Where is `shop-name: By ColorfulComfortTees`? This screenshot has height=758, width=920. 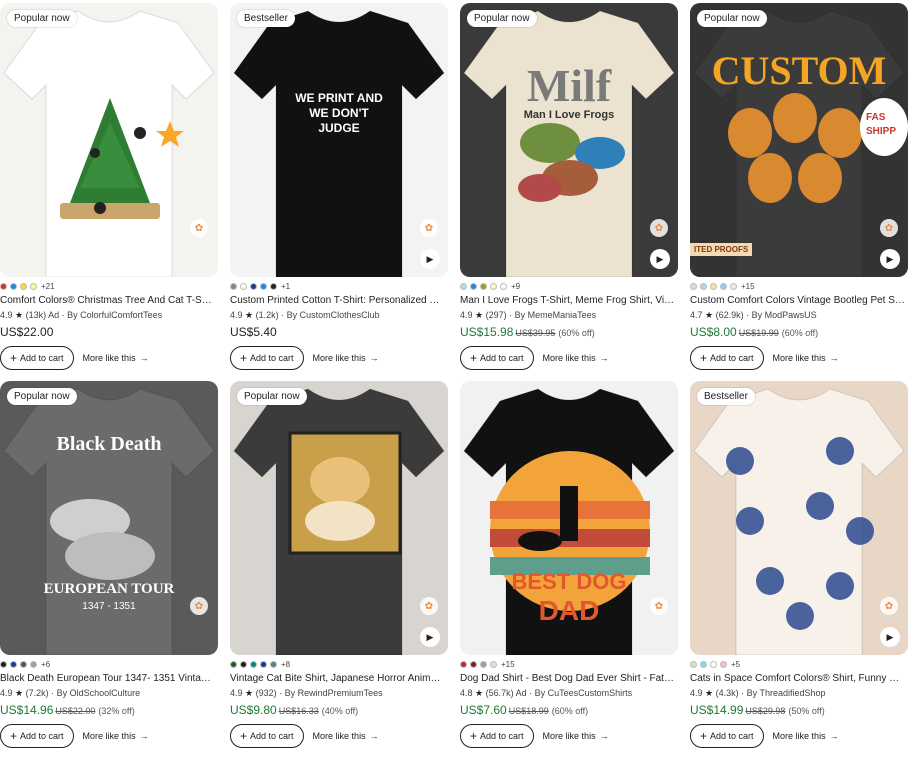 shop-name: By ColorfulComfortTees is located at coordinates (115, 315).